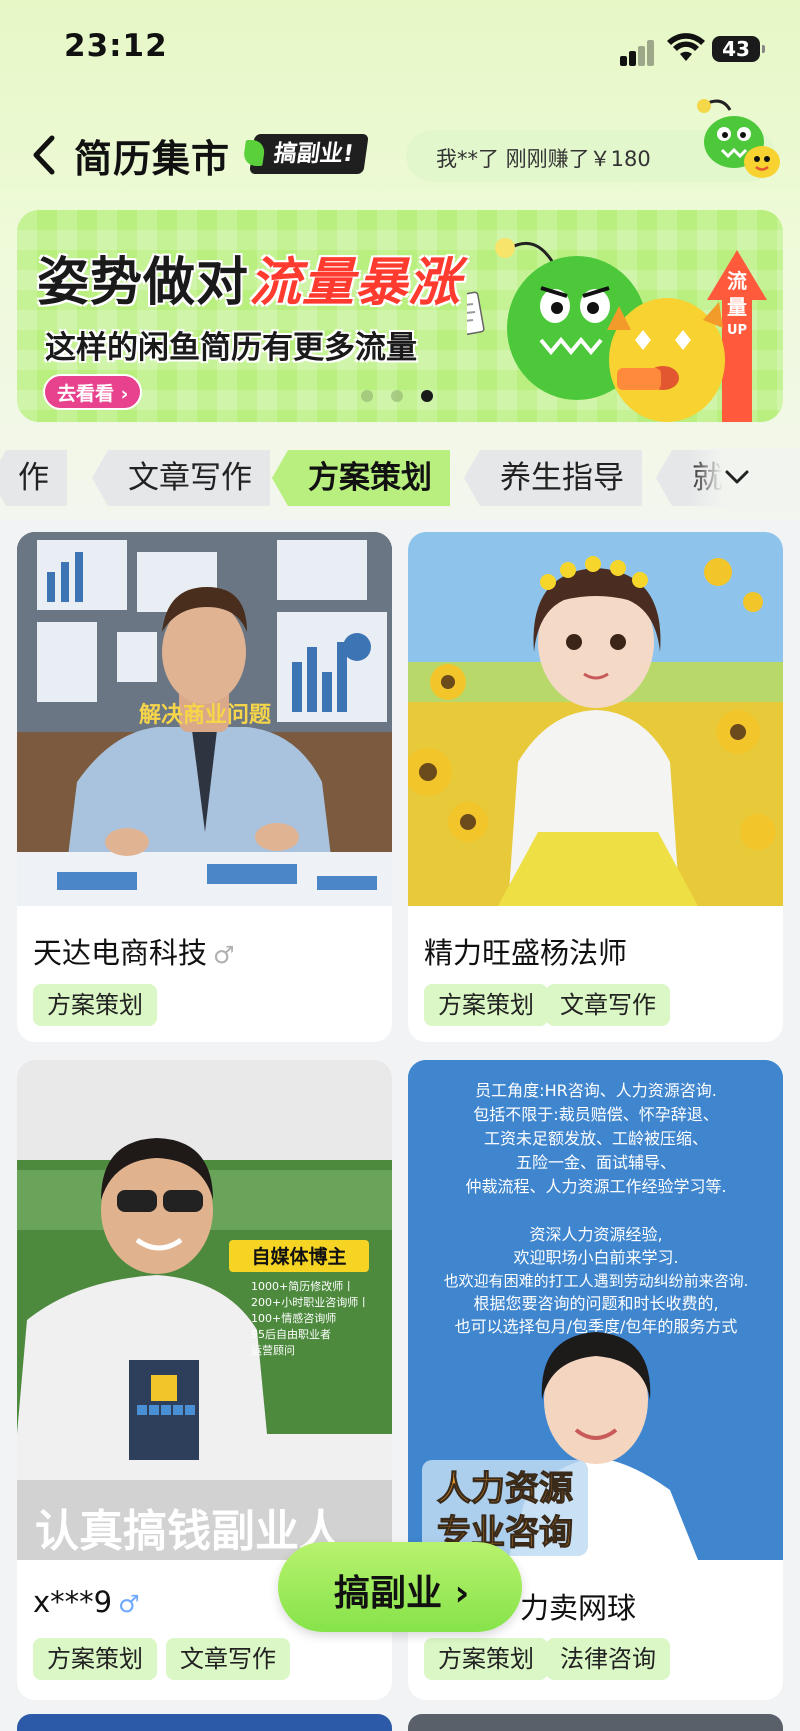 This screenshot has height=1731, width=800. I want to click on card-name: 力卖网球, so click(578, 1606).